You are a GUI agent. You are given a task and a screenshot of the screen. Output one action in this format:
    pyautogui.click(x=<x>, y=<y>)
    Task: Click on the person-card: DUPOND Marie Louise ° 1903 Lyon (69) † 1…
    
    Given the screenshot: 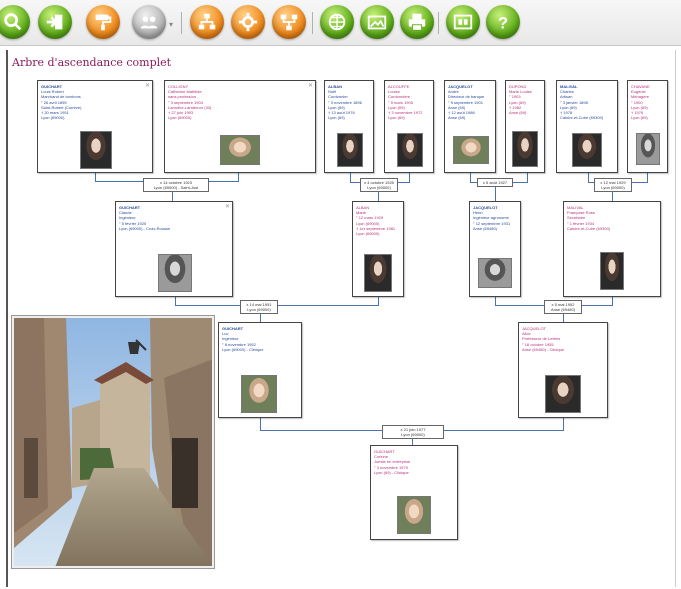 What is the action you would take?
    pyautogui.click(x=525, y=126)
    